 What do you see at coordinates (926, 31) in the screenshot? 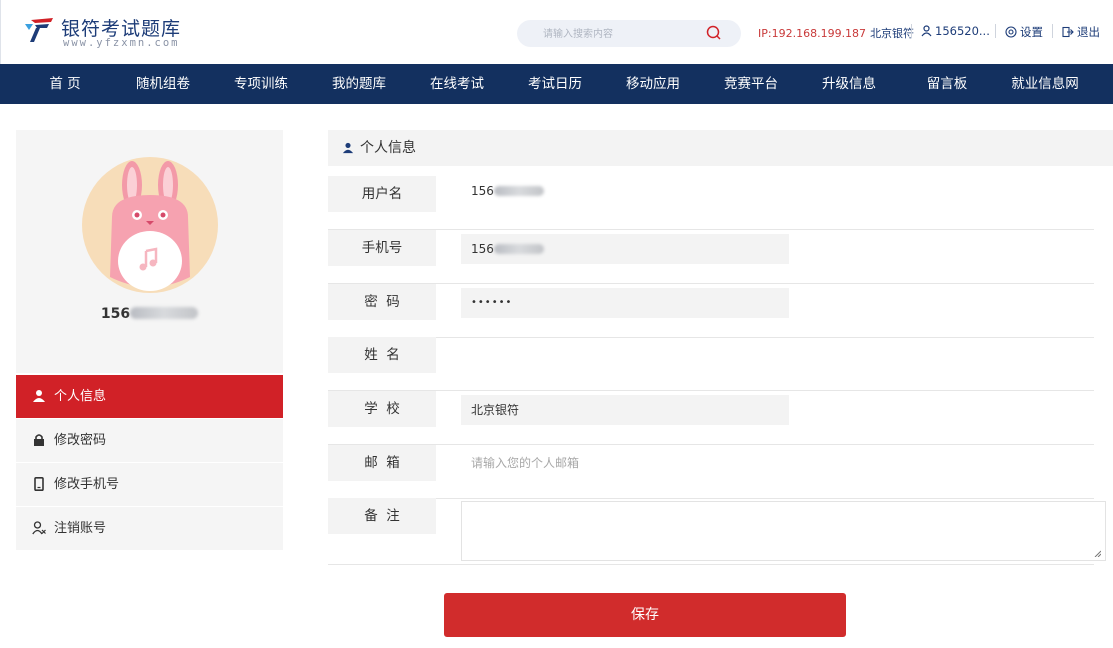
I see `user-outline-icon` at bounding box center [926, 31].